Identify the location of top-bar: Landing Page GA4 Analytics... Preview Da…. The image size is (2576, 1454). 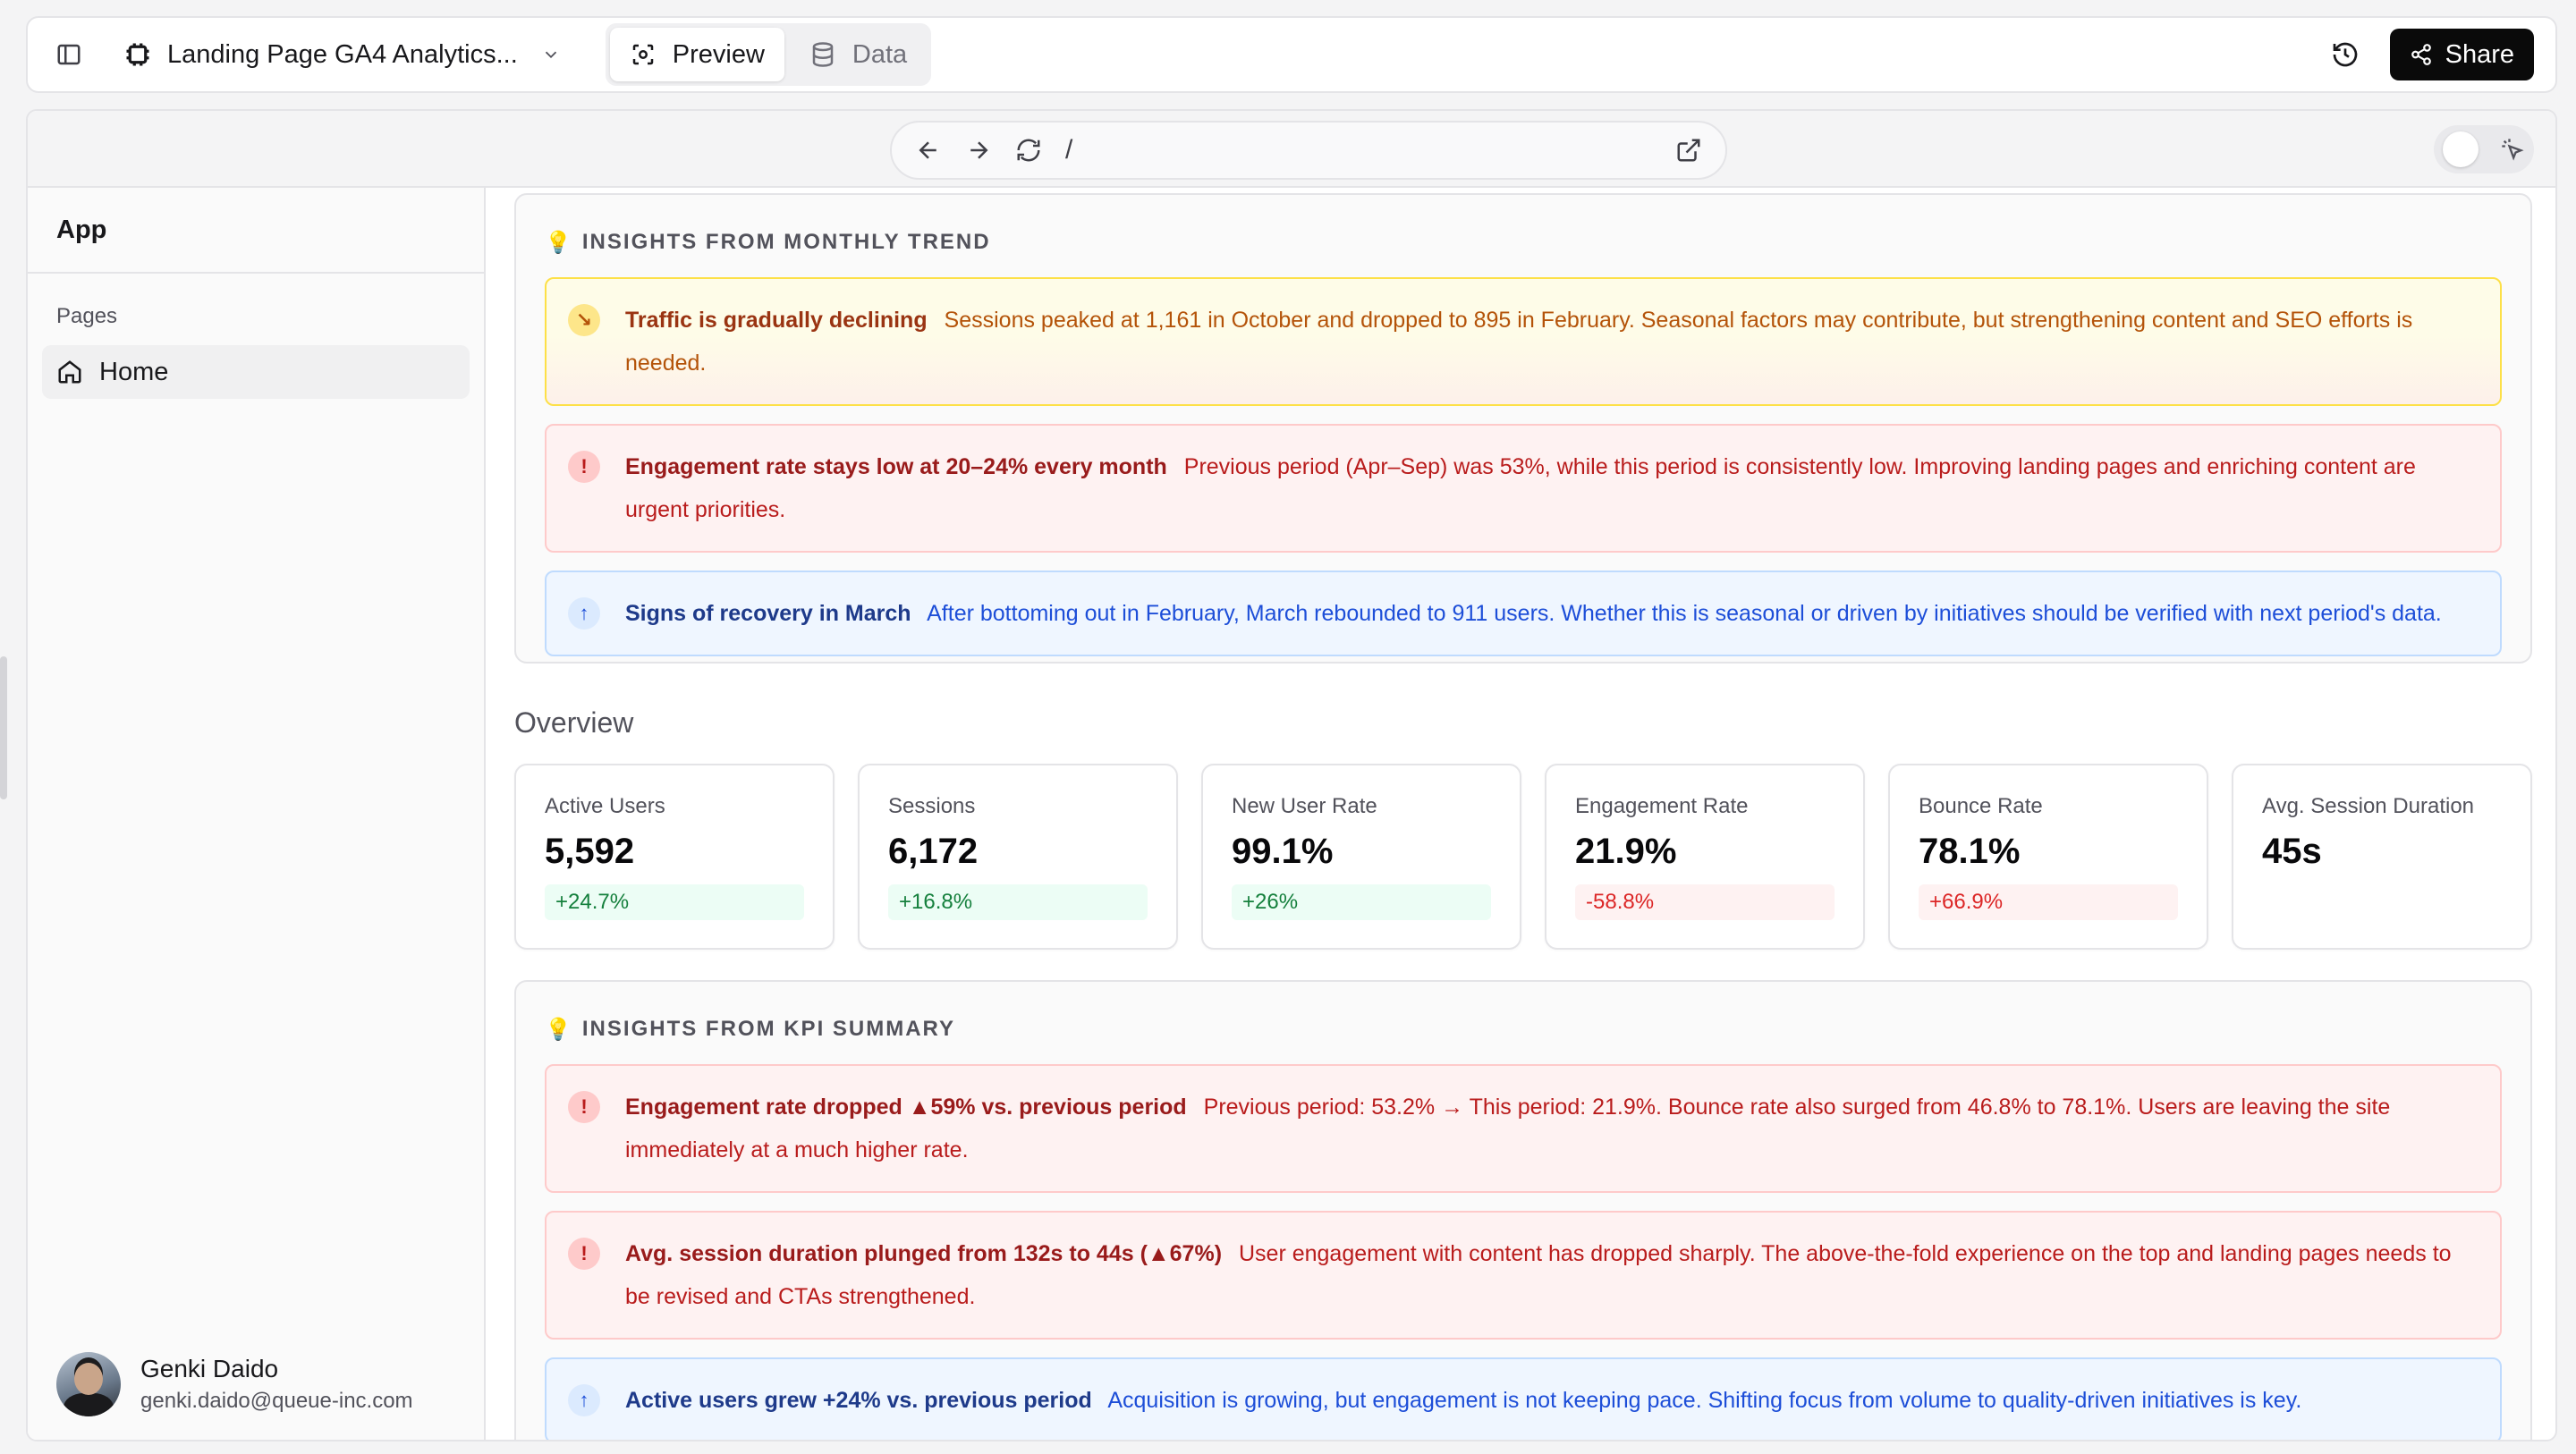
(1291, 54).